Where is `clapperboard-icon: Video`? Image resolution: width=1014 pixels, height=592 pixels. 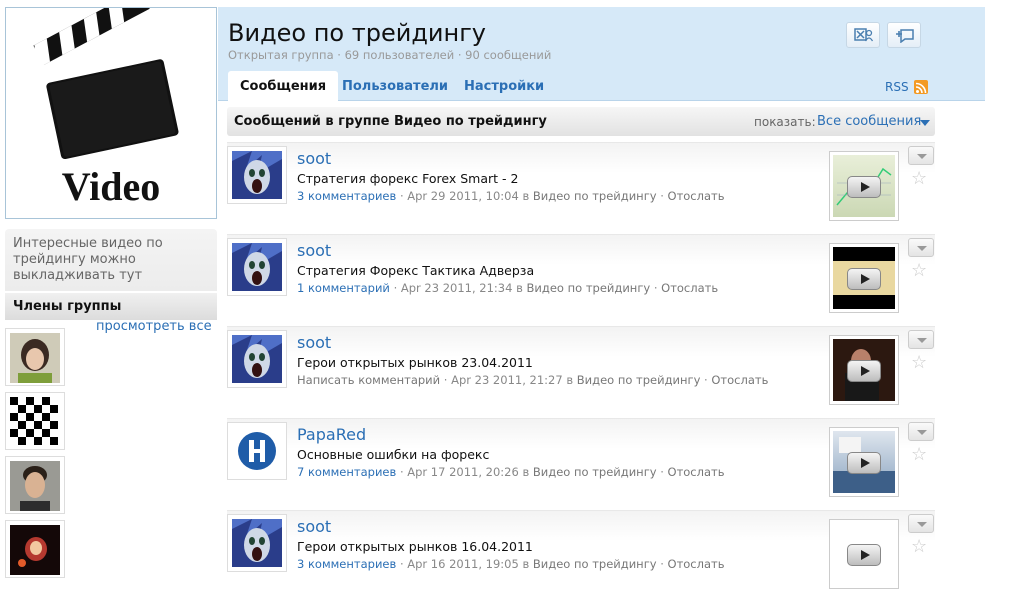
clapperboard-icon: Video is located at coordinates (106, 108).